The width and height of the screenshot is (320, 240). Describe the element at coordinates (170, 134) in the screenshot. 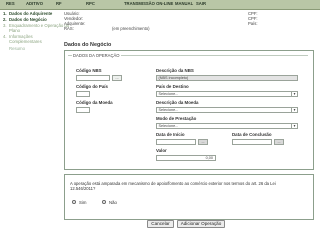

I see `data-inicio-label: Data de Início` at that location.